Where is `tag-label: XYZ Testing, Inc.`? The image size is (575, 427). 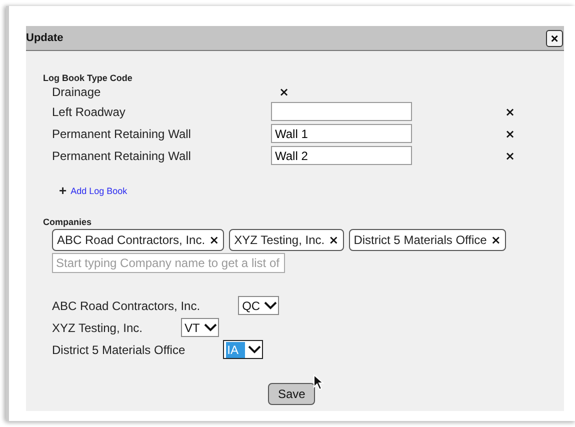 tag-label: XYZ Testing, Inc. is located at coordinates (279, 240).